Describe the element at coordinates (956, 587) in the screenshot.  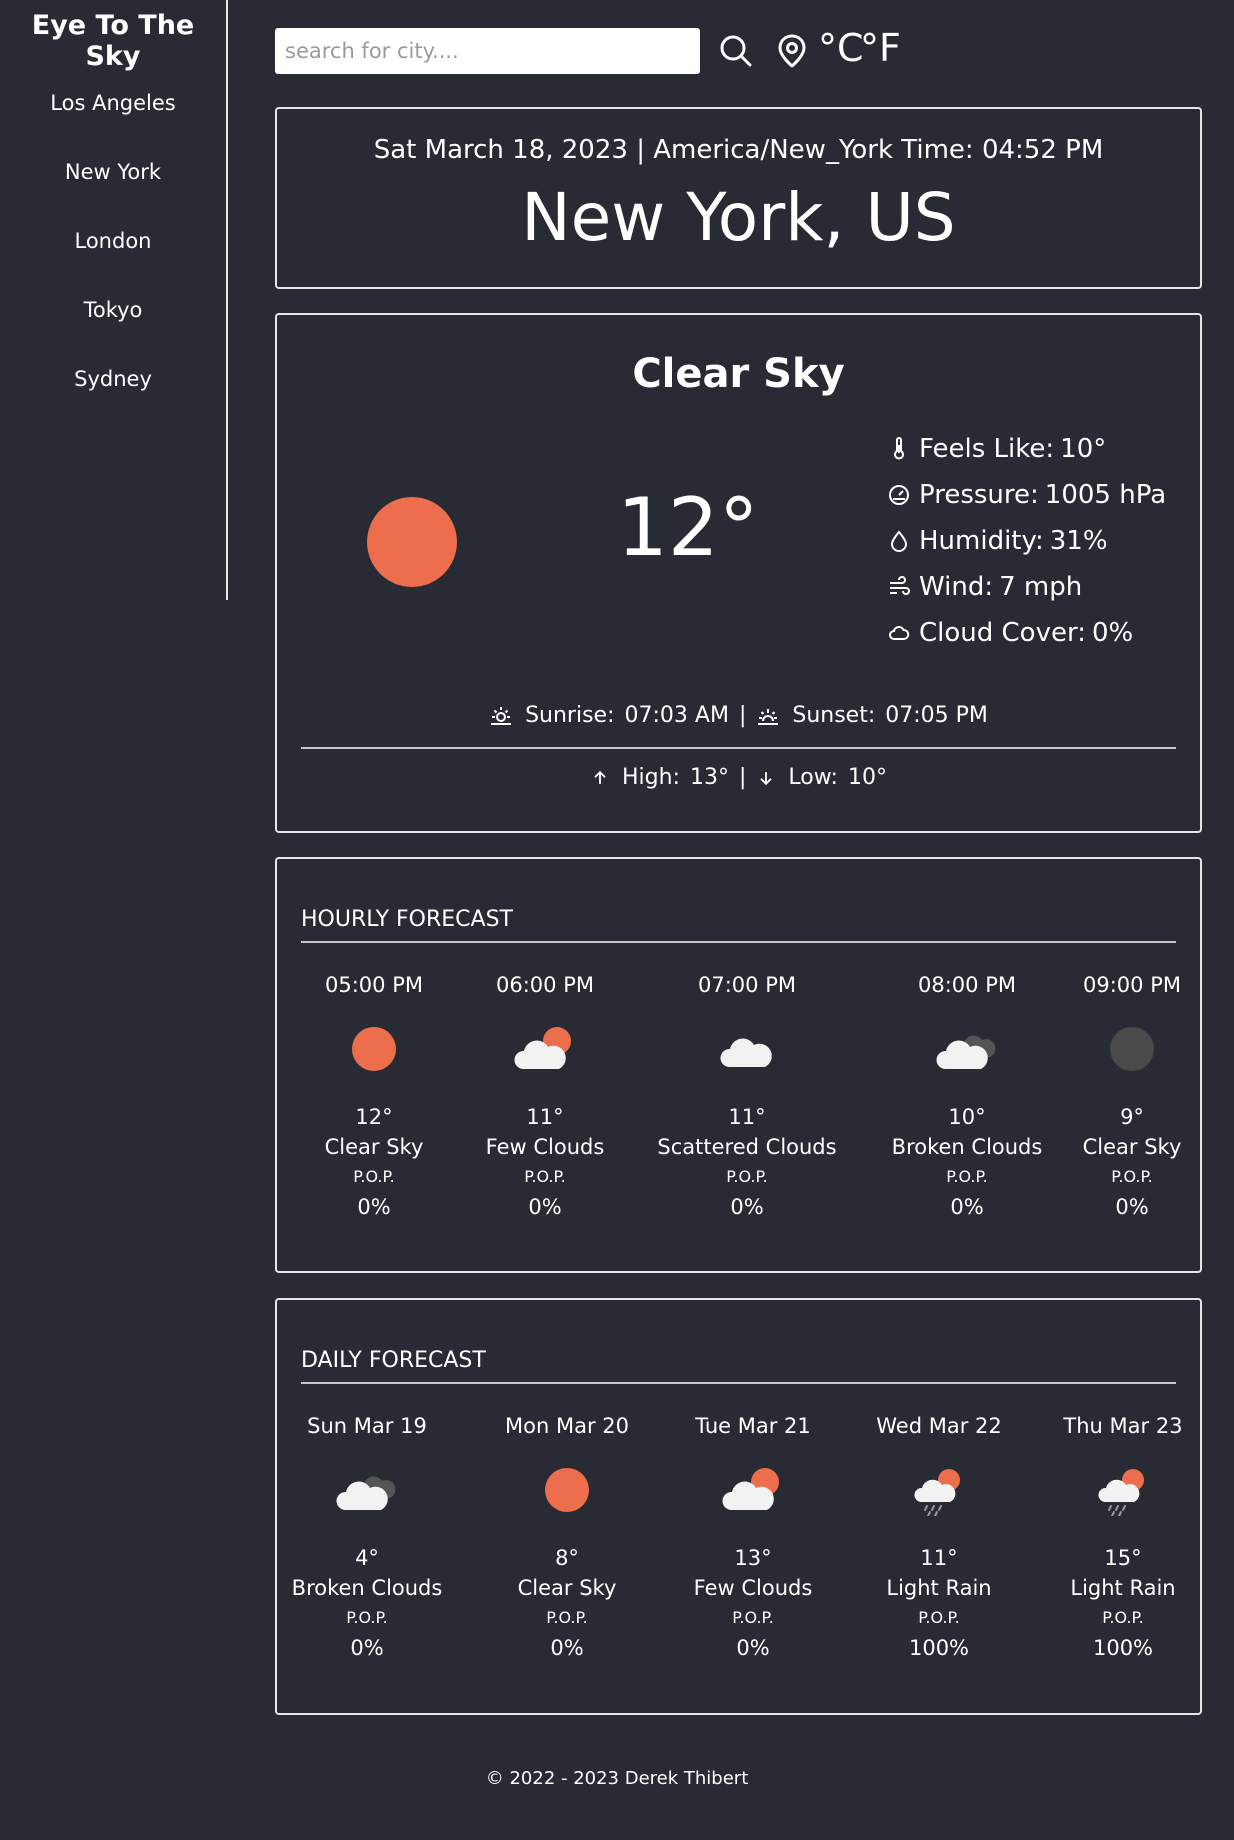
I see `wind-label: Wind:` at that location.